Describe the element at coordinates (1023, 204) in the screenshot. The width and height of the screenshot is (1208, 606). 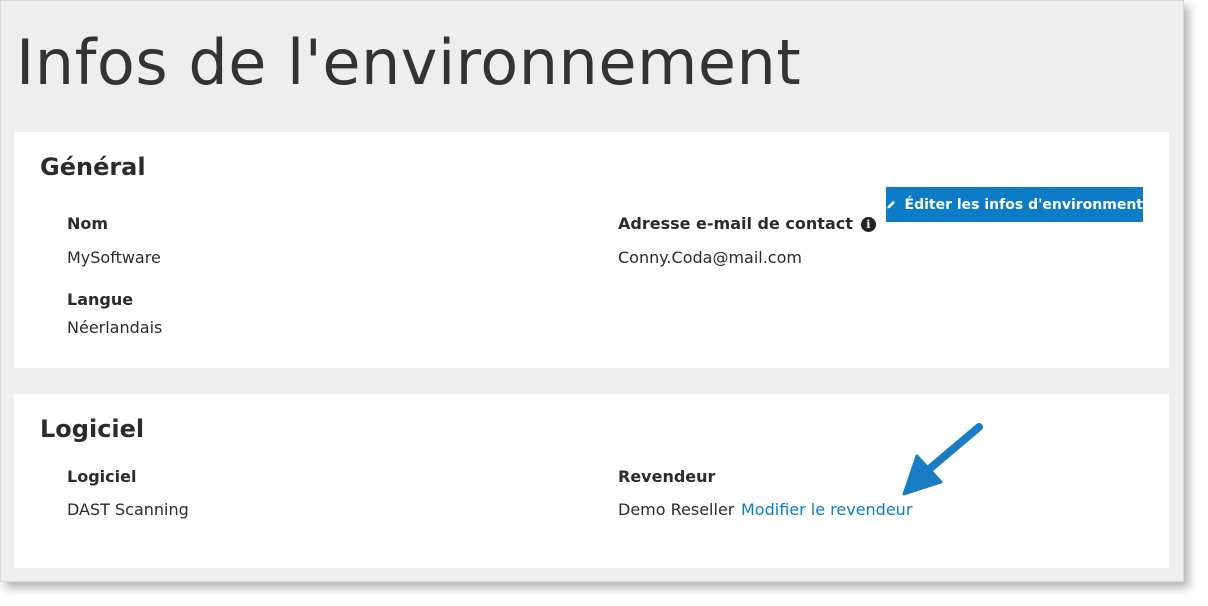
I see `edit-environment-button-label: Éditer les infos d'environment` at that location.